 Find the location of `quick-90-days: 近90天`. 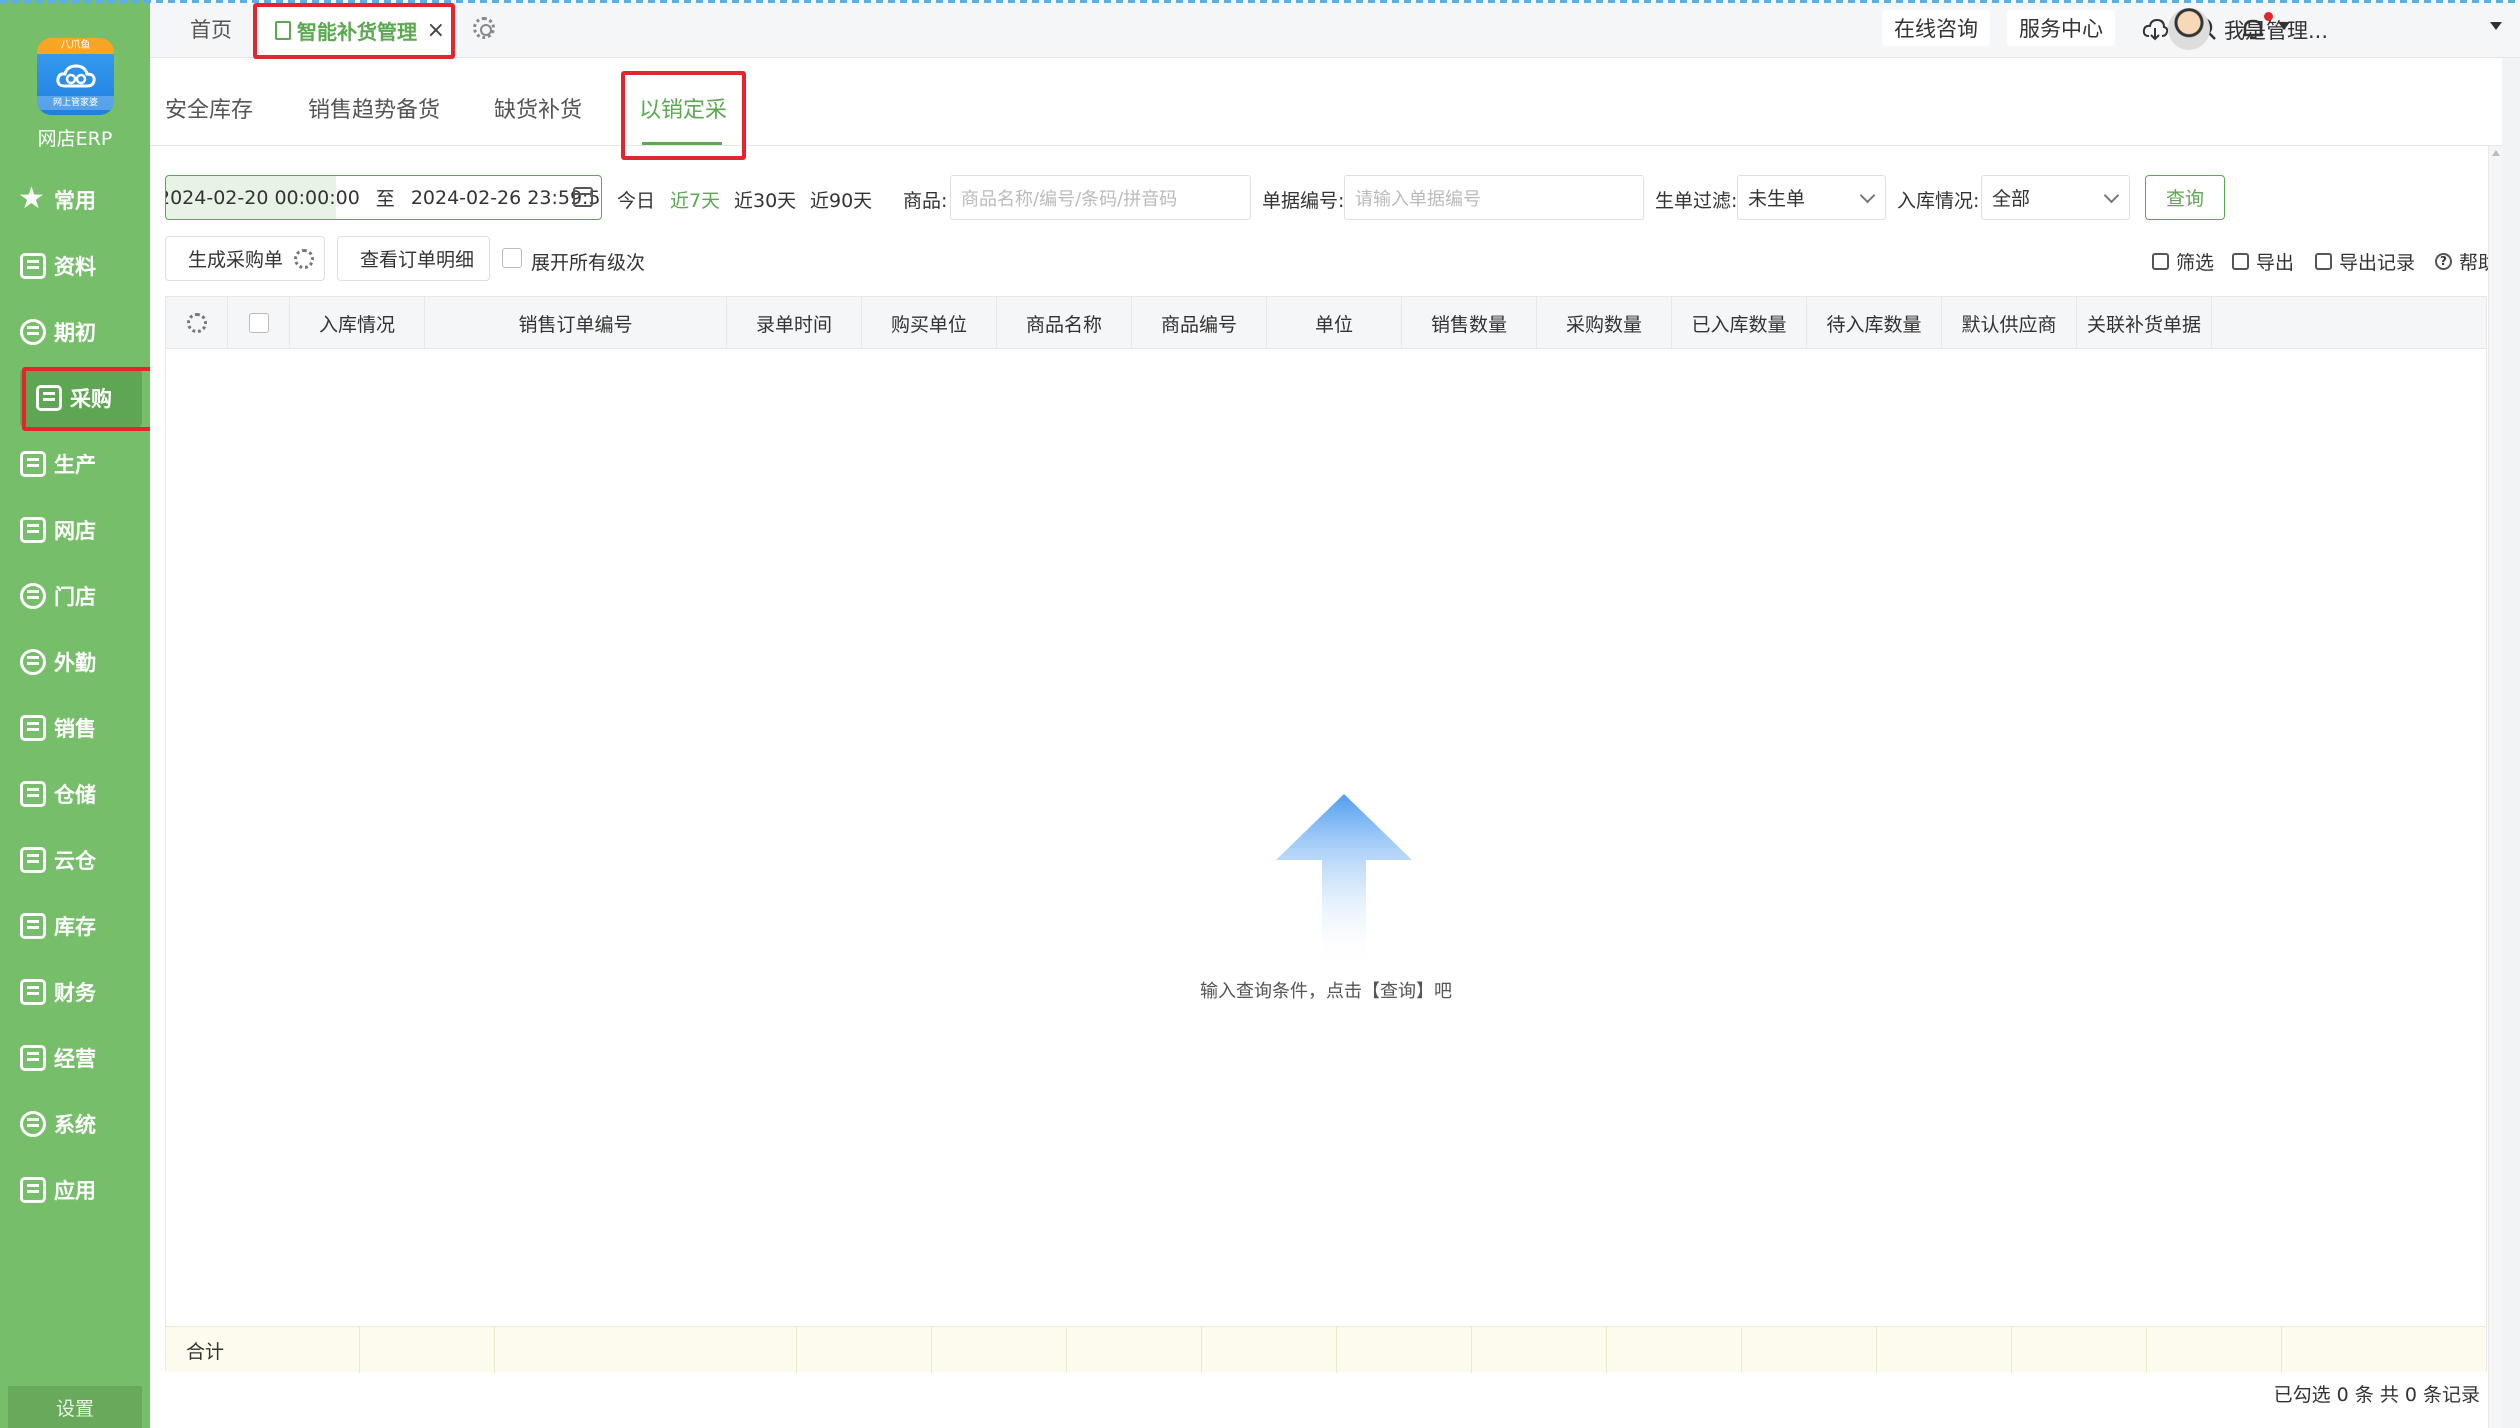

quick-90-days: 近90天 is located at coordinates (841, 199).